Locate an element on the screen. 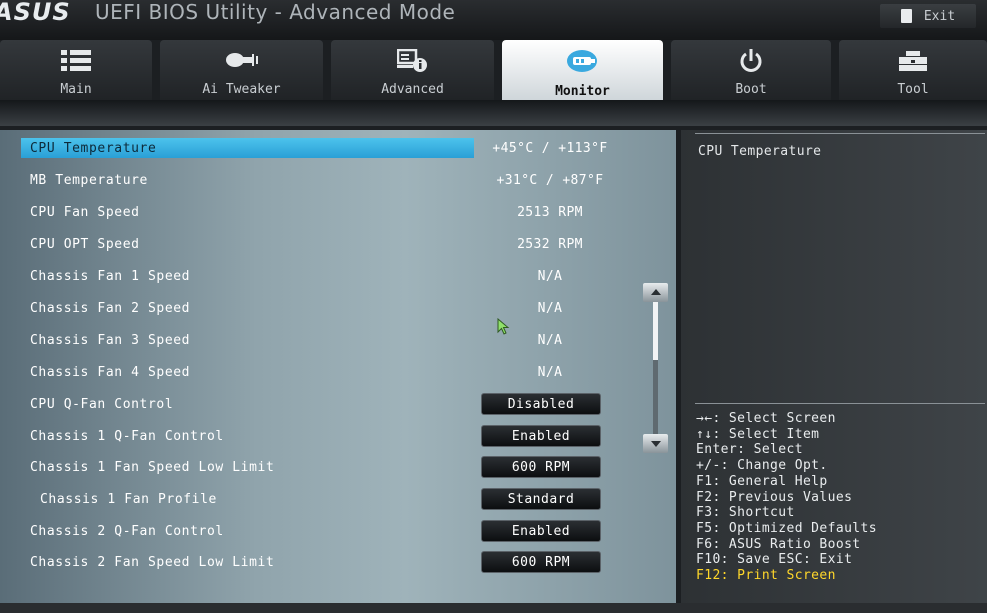  tab-main-label: Main is located at coordinates (76, 89).